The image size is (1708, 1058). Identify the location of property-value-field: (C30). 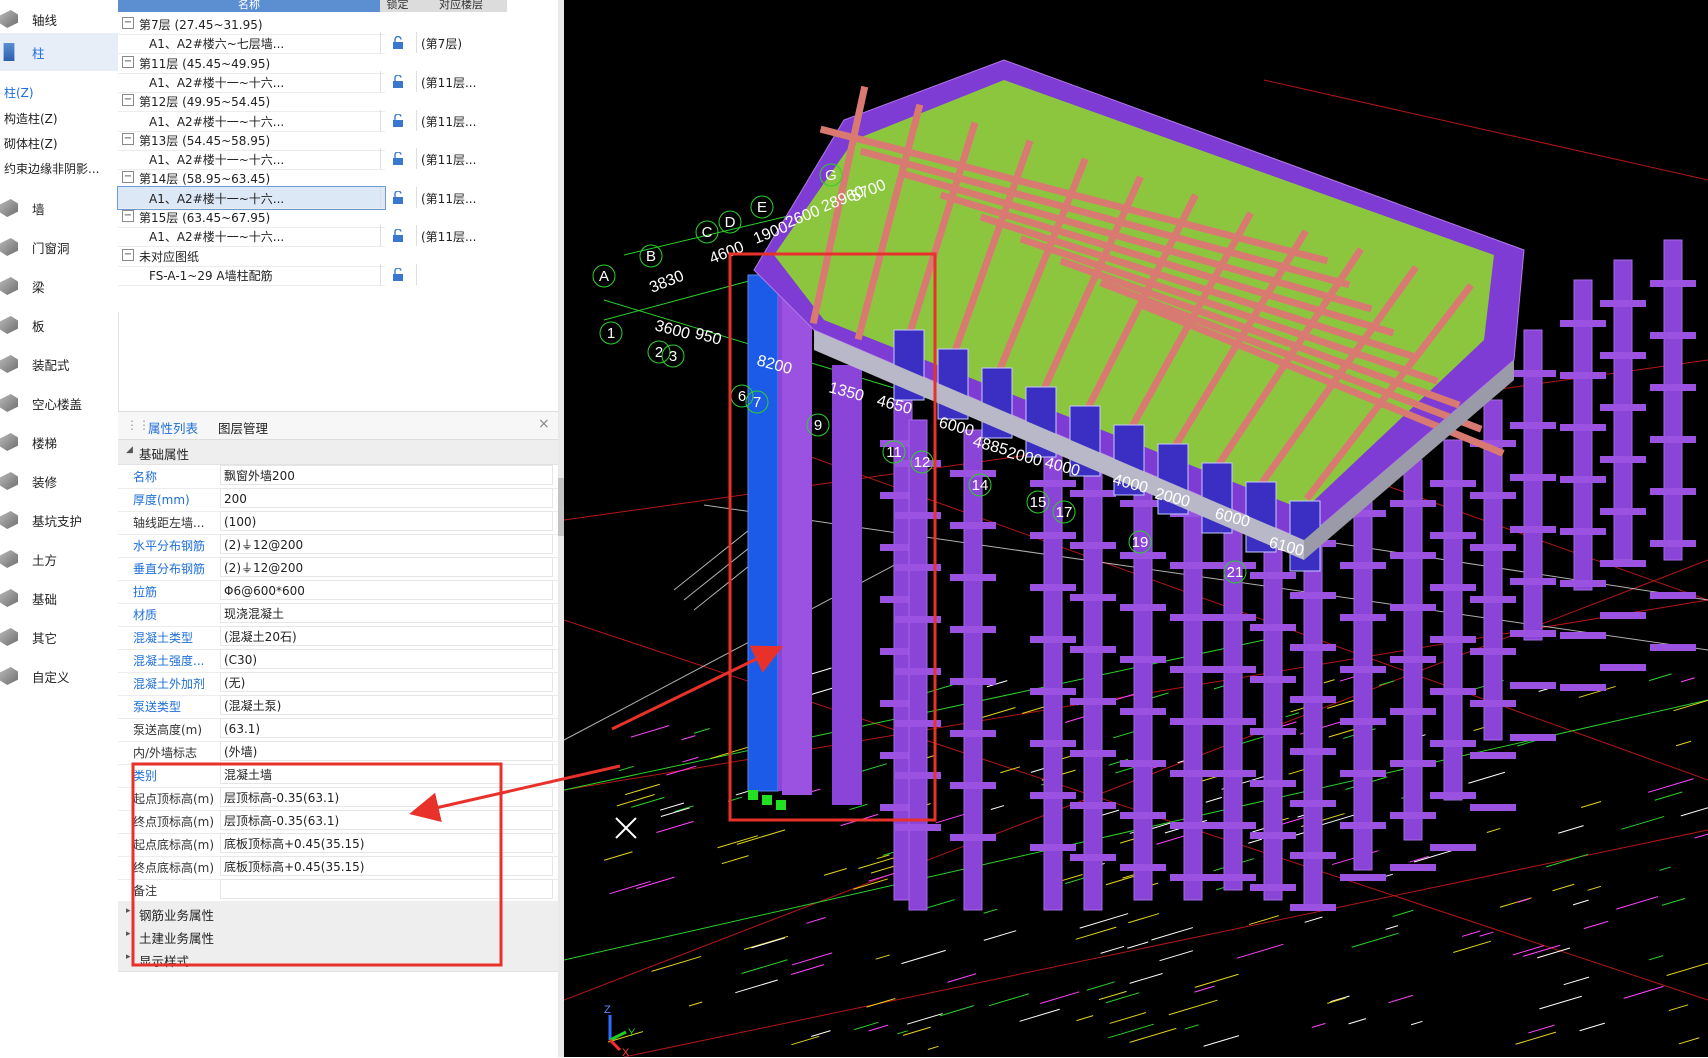
(386, 659).